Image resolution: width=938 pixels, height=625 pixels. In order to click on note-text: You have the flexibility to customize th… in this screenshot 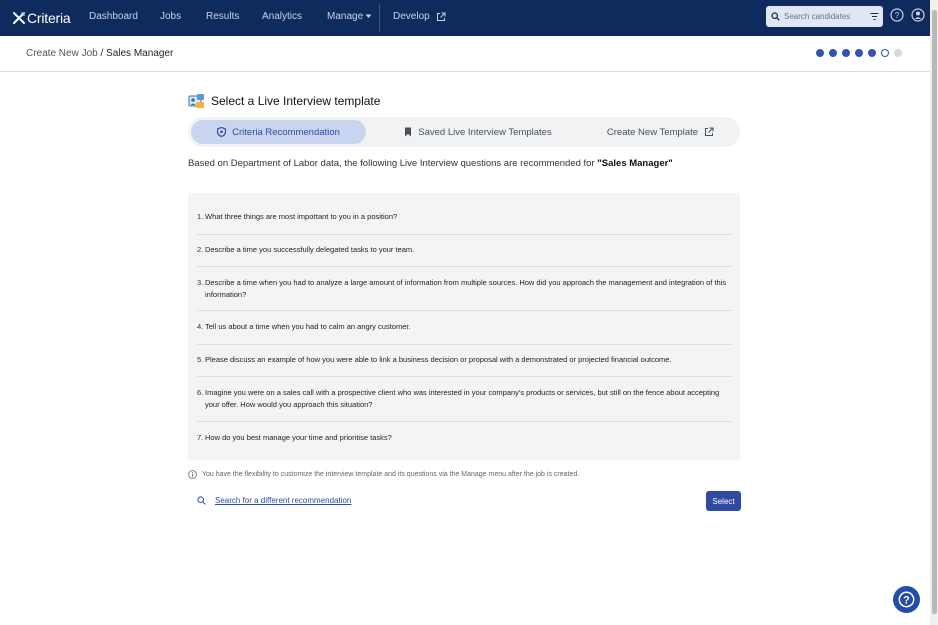, I will do `click(391, 474)`.